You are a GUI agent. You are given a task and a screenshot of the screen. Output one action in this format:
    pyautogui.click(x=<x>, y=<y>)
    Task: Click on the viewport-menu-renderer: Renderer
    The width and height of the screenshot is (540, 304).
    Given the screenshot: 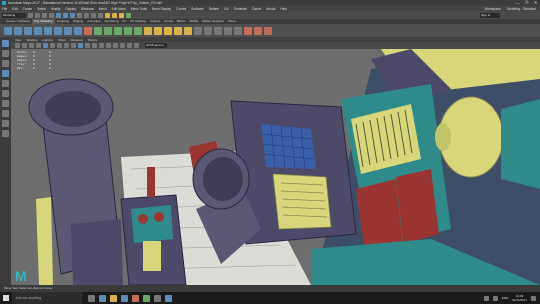 What is the action you would take?
    pyautogui.click(x=77, y=40)
    